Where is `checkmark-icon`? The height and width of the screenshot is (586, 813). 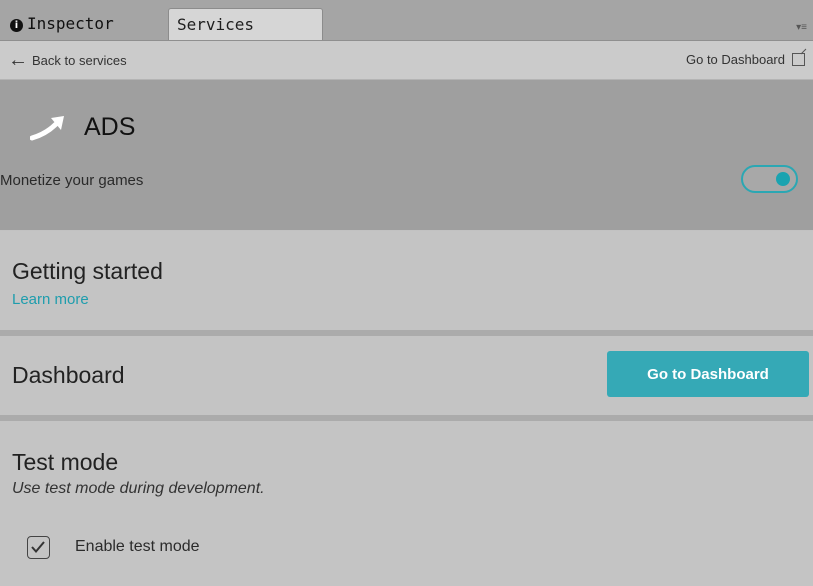
checkmark-icon is located at coordinates (38, 547).